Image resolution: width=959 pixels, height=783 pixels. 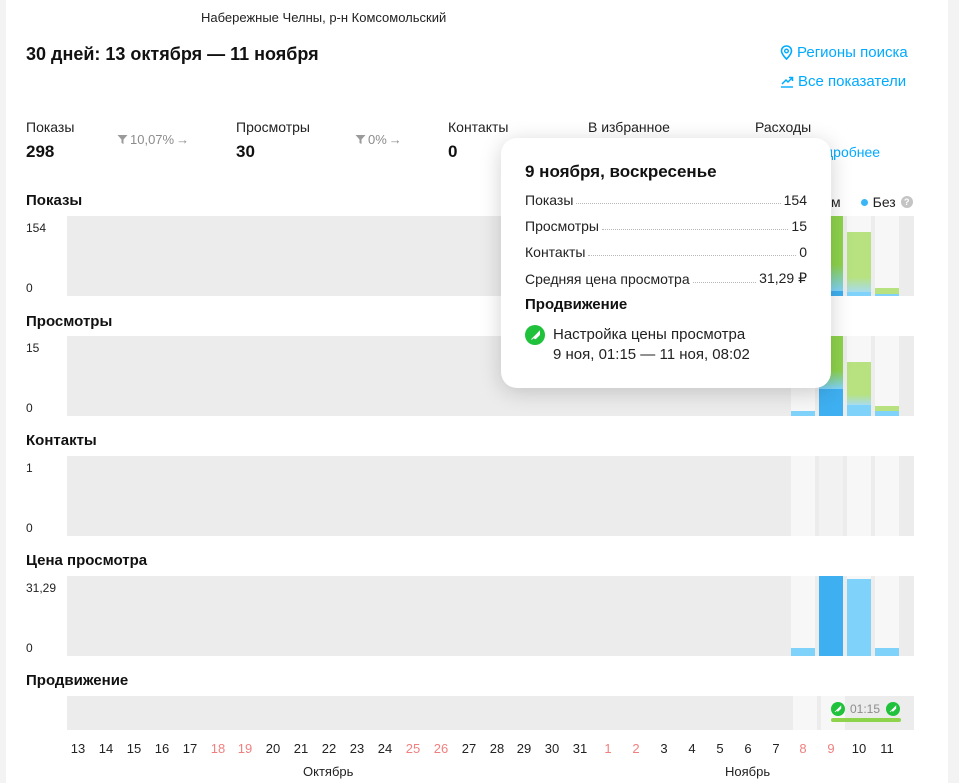 What do you see at coordinates (803, 748) in the screenshot?
I see `x-axis-day-label: 8` at bounding box center [803, 748].